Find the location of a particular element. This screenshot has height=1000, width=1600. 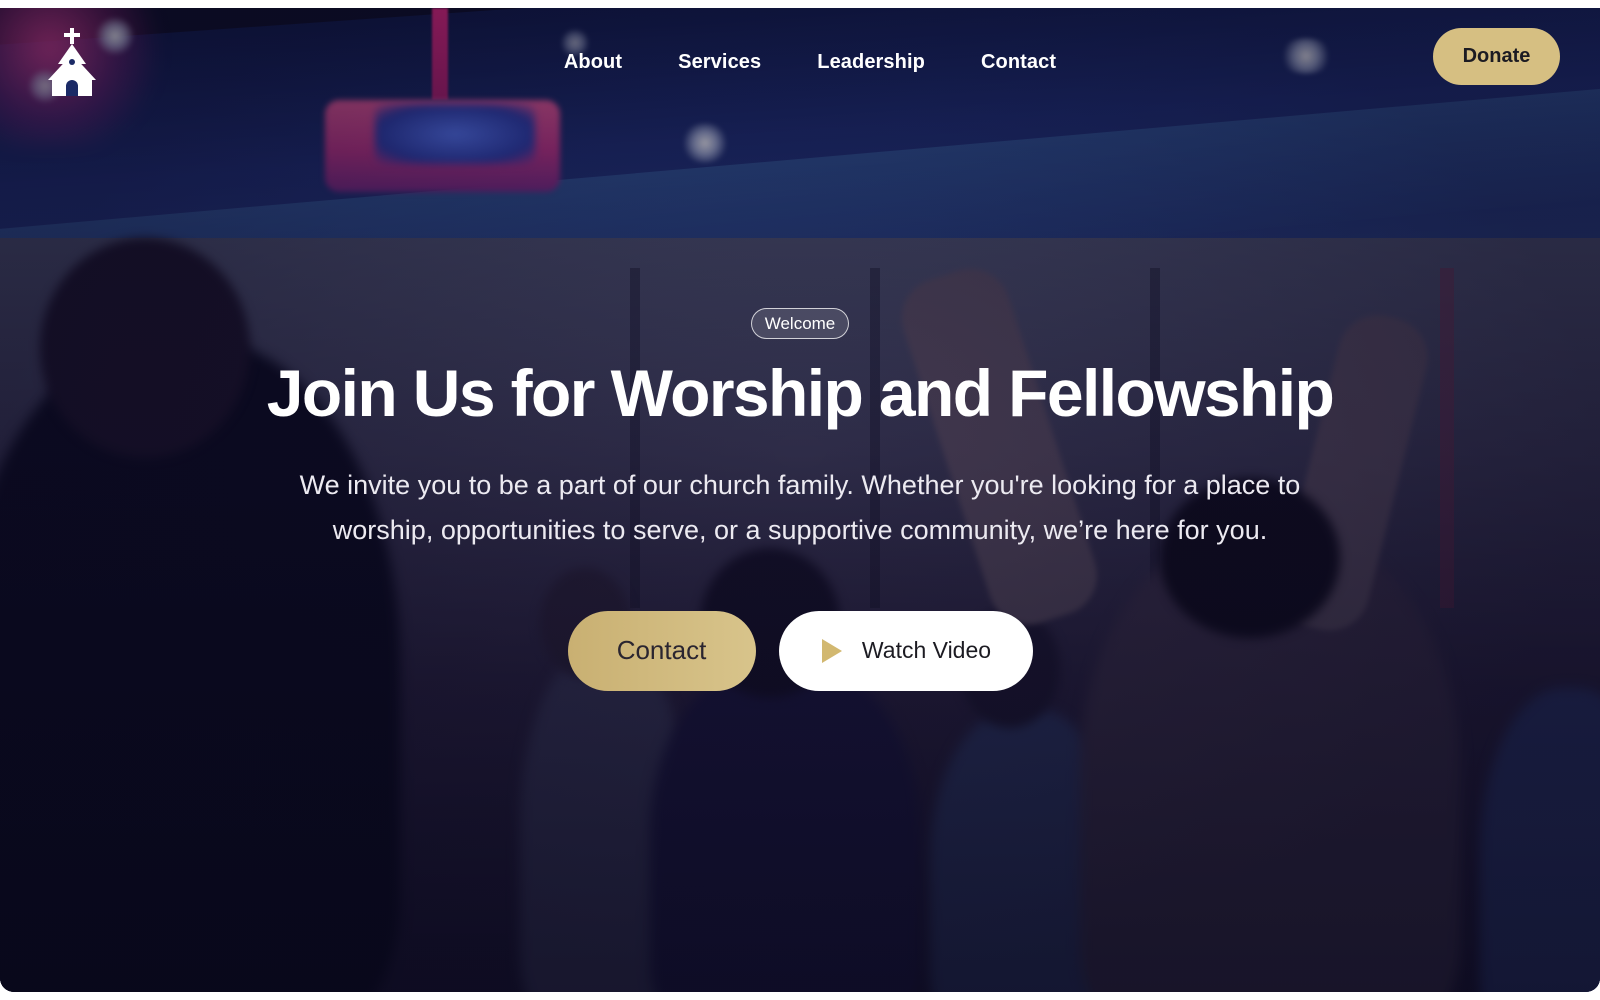

cta-row: Contact Watch Video is located at coordinates (800, 650).